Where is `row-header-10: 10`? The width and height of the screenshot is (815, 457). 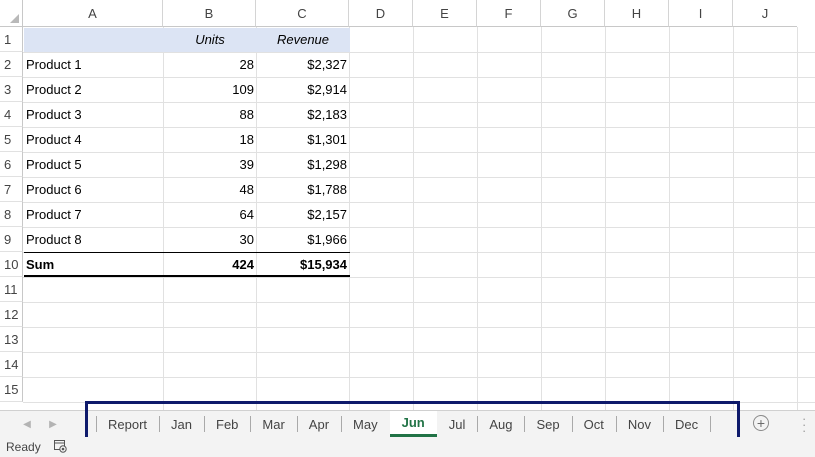 row-header-10: 10 is located at coordinates (11, 264).